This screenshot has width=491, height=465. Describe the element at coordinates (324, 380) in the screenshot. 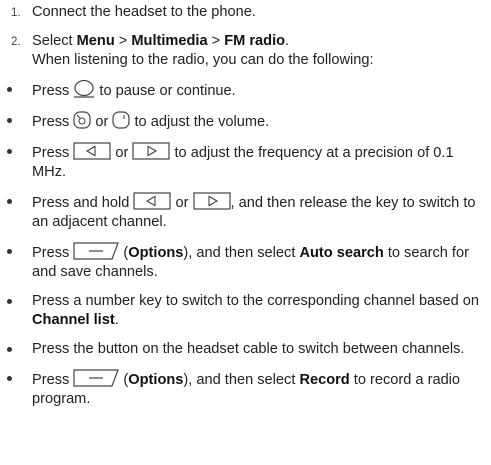

I see `record-label: Record` at that location.